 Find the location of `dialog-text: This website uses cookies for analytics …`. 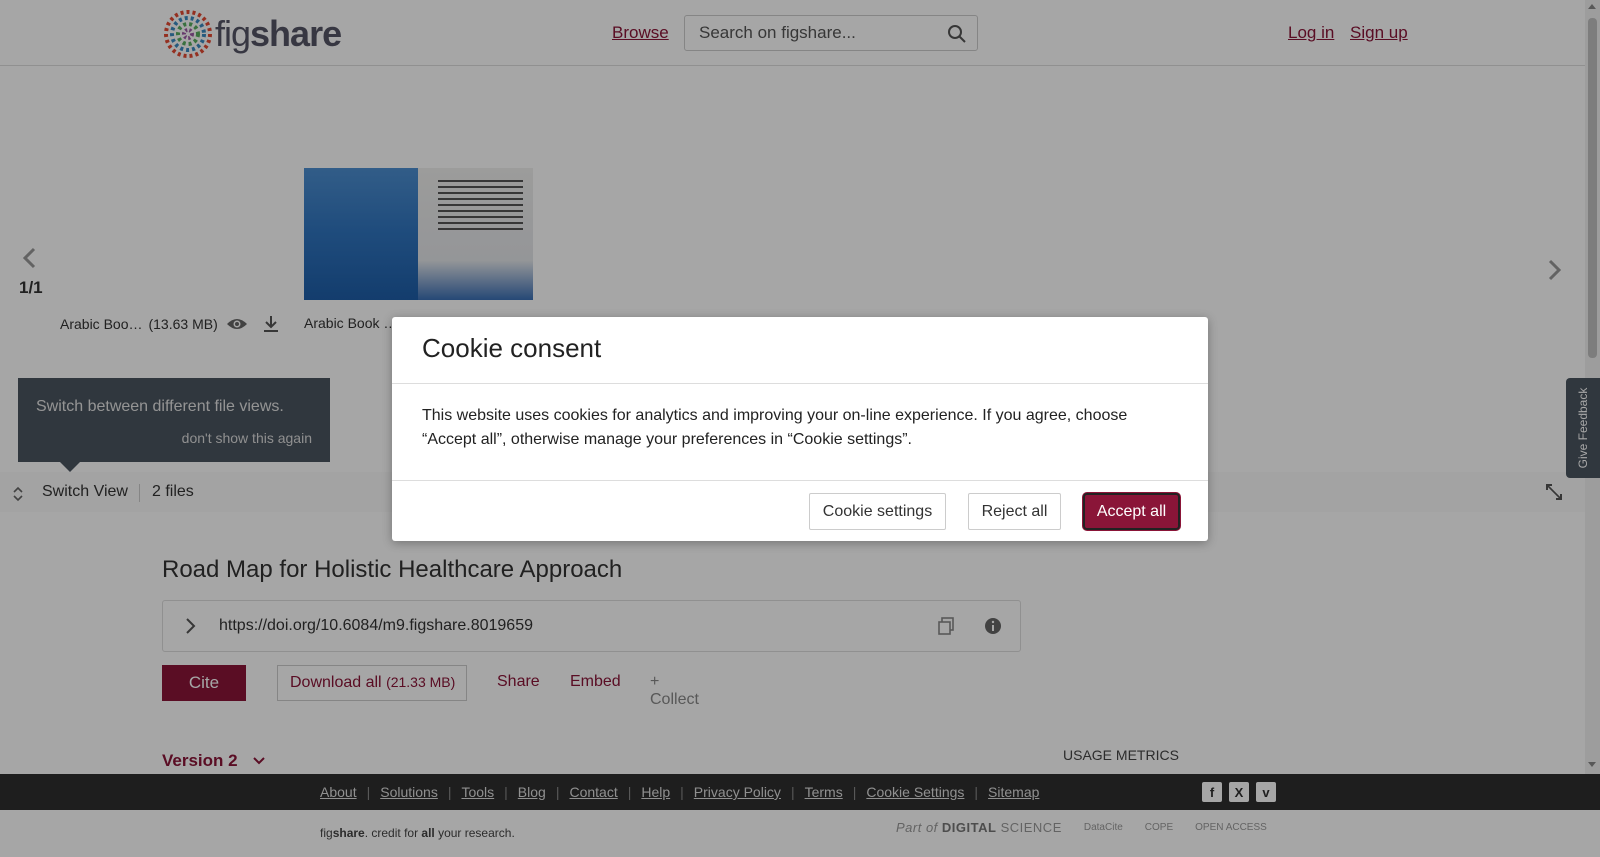

dialog-text: This website uses cookies for analytics … is located at coordinates (775, 427).